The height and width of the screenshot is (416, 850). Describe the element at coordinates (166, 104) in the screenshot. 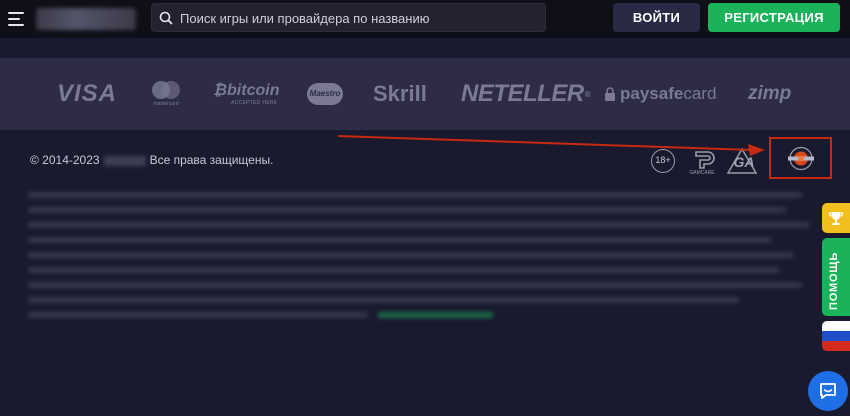

I see `mastercard-label: mastercard` at that location.